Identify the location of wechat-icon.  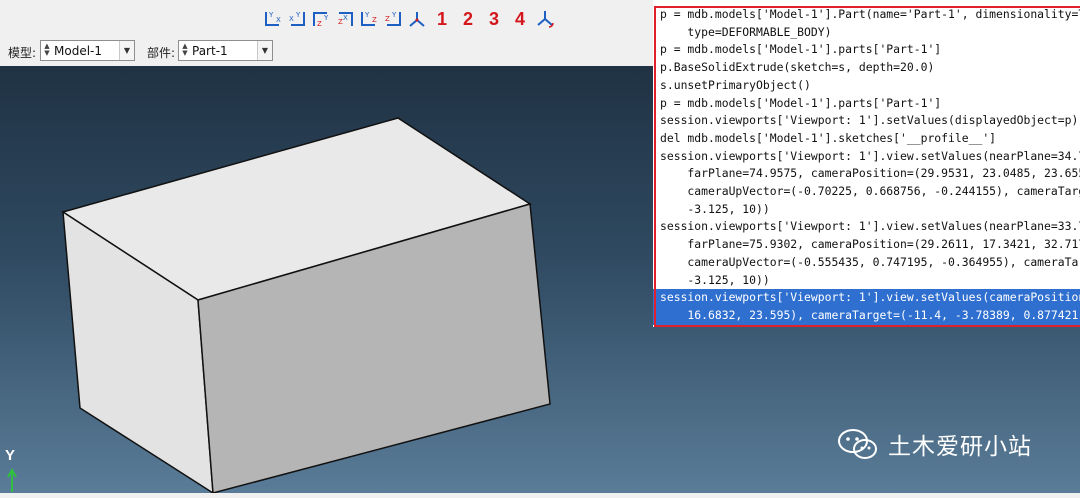
(857, 444).